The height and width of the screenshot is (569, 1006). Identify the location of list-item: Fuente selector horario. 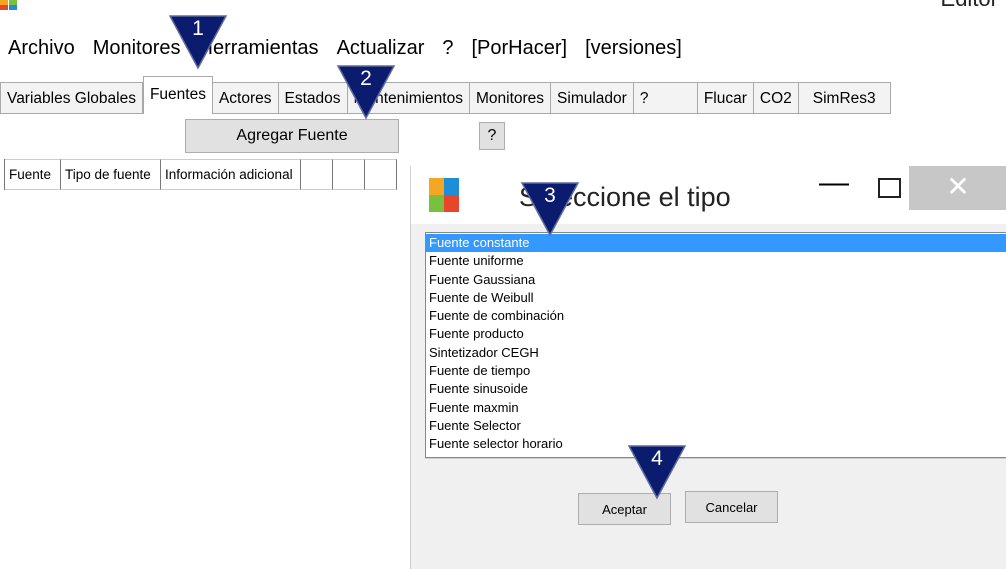
(716, 444).